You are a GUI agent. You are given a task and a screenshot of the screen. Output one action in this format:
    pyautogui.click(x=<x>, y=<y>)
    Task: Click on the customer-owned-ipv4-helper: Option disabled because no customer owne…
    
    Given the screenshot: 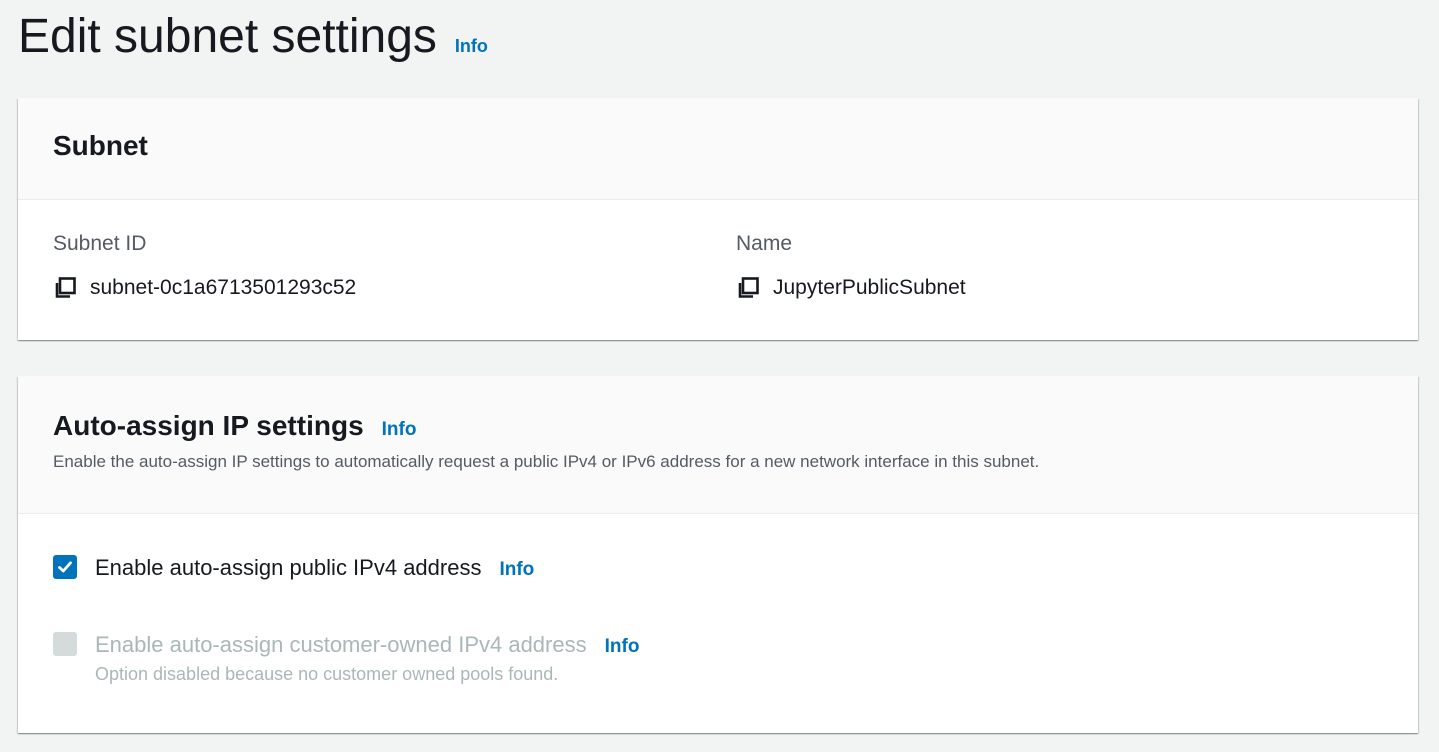 What is the action you would take?
    pyautogui.click(x=327, y=674)
    